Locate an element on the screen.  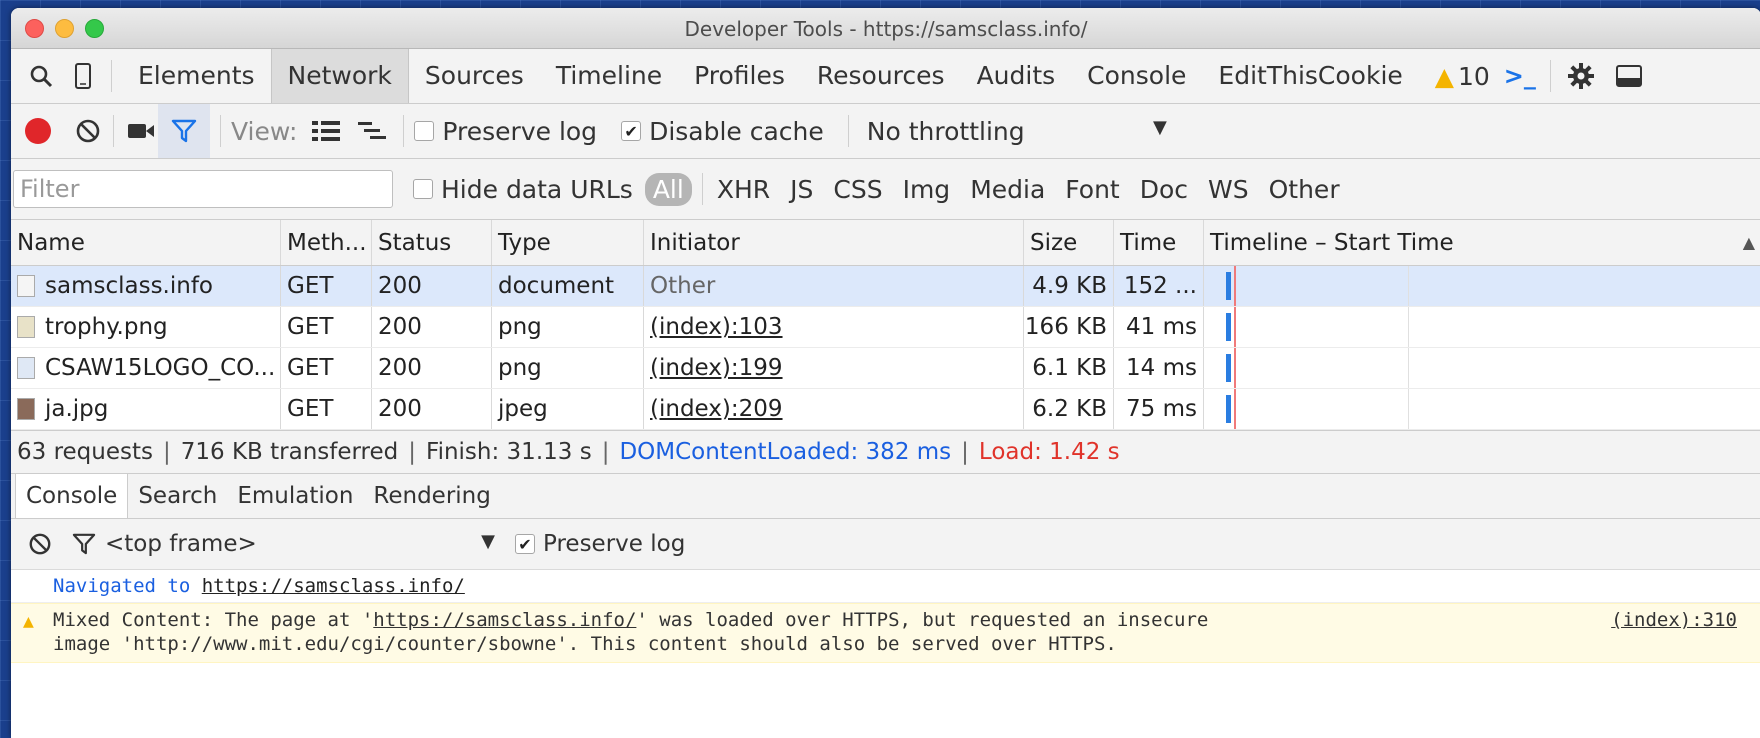
tab-network: Network is located at coordinates (339, 76).